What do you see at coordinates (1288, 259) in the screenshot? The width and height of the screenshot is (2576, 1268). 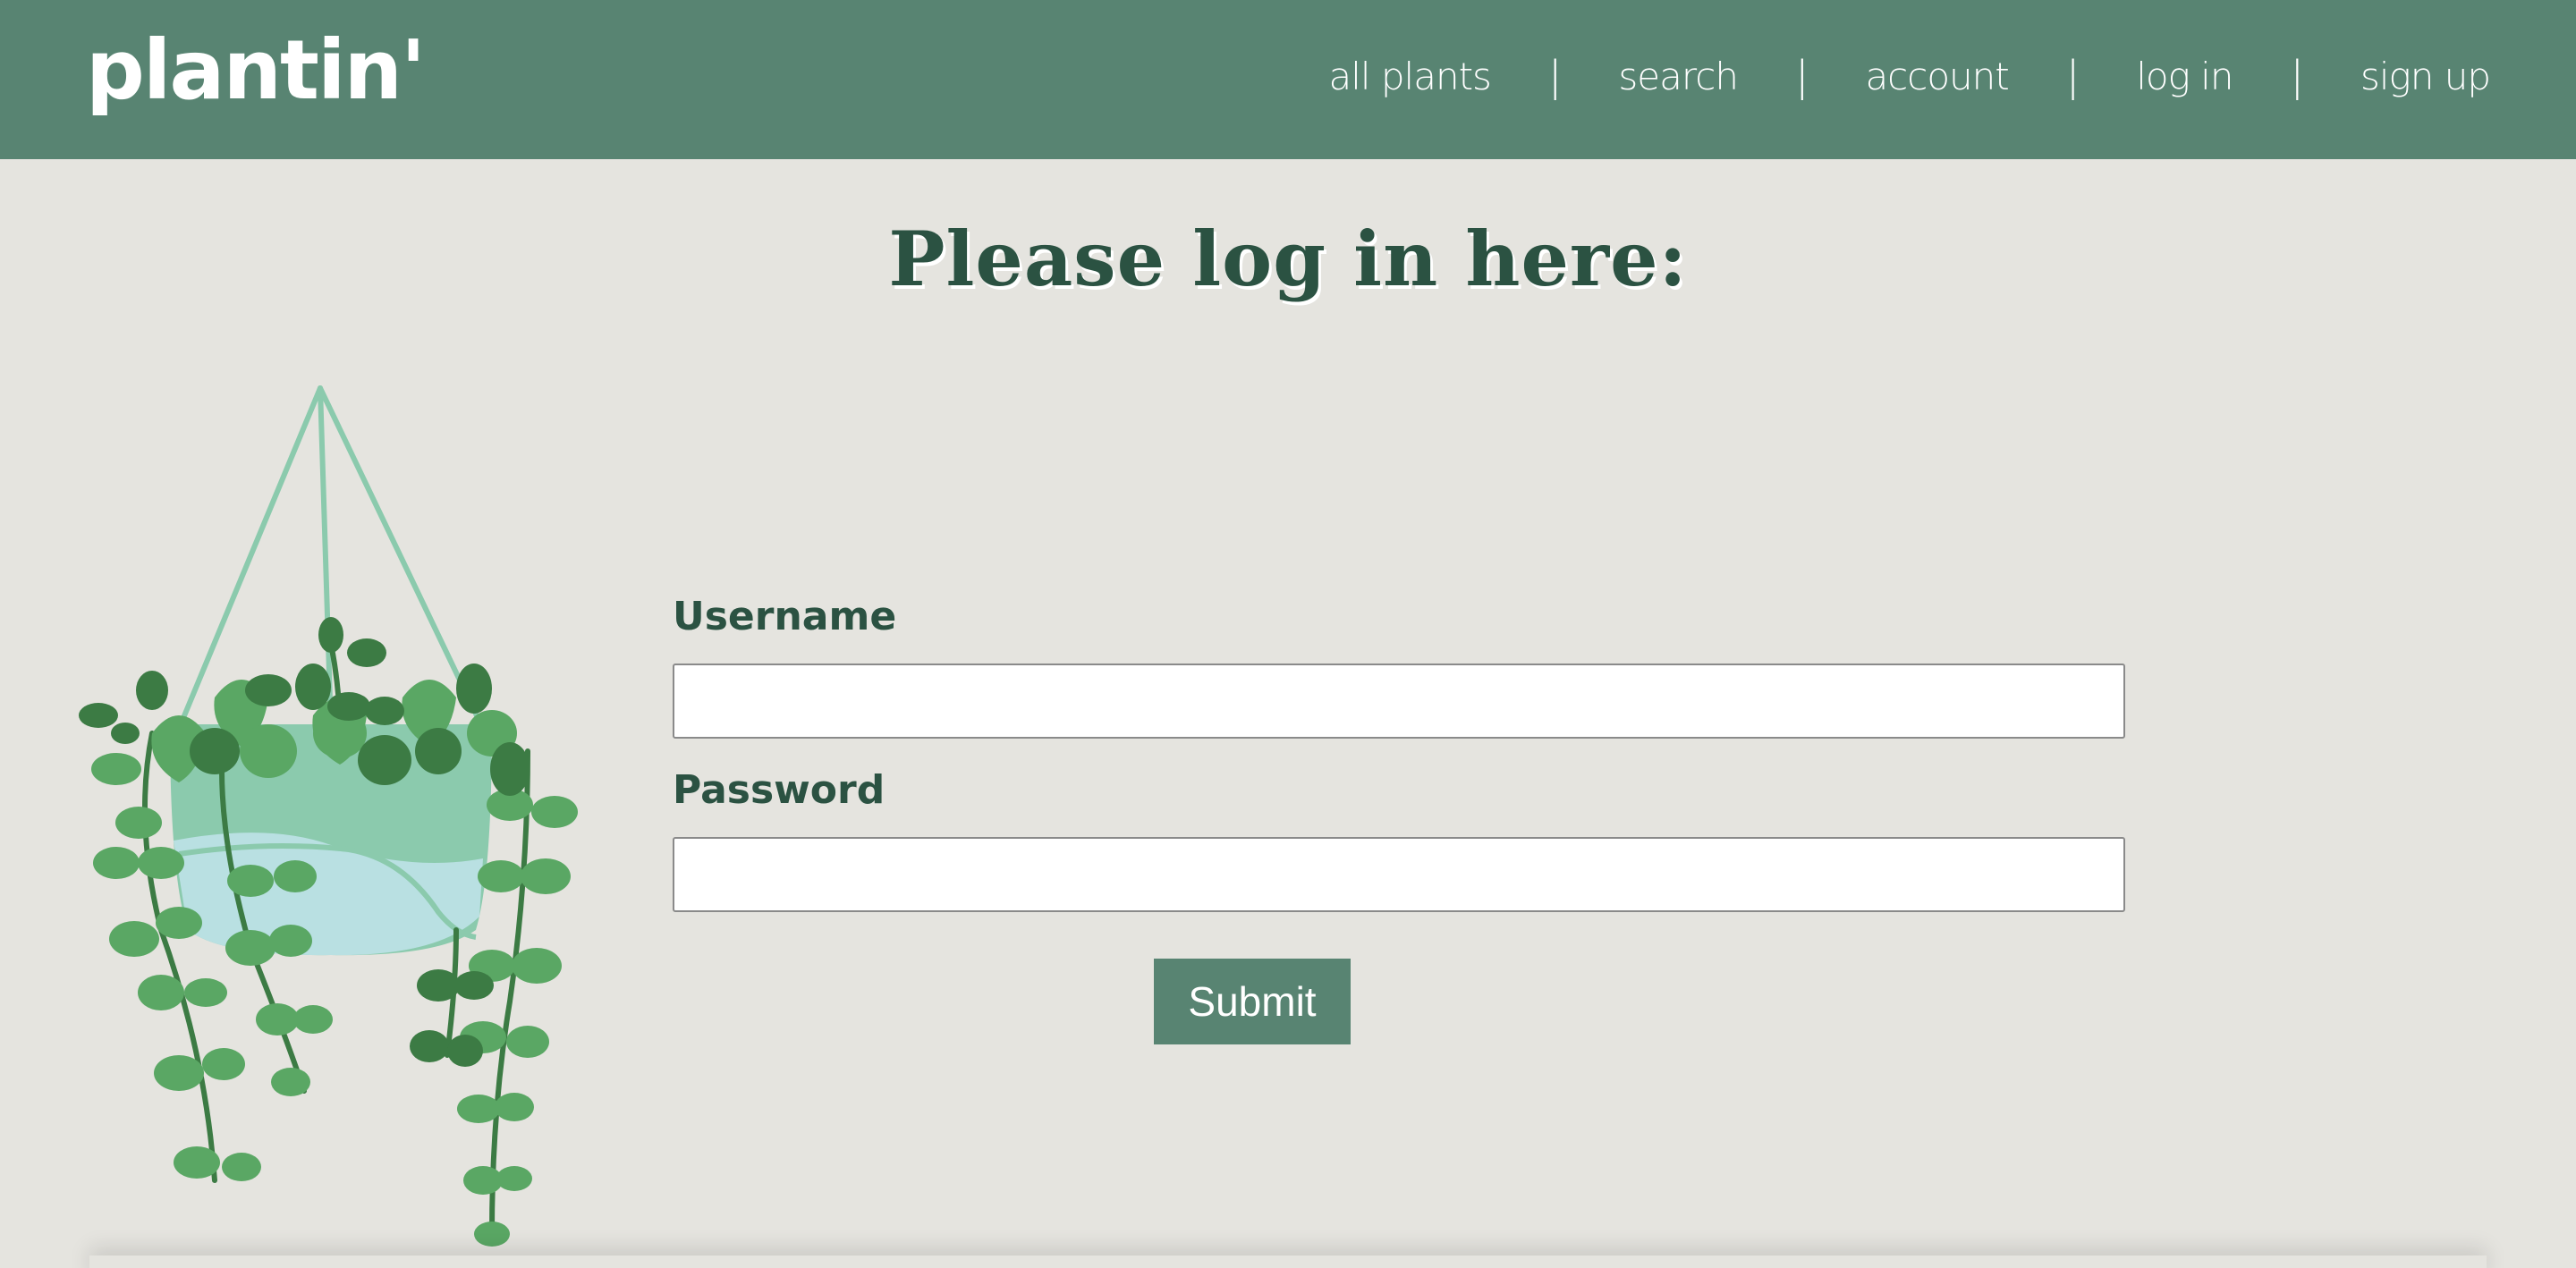 I see `page-title: Please log in here:` at bounding box center [1288, 259].